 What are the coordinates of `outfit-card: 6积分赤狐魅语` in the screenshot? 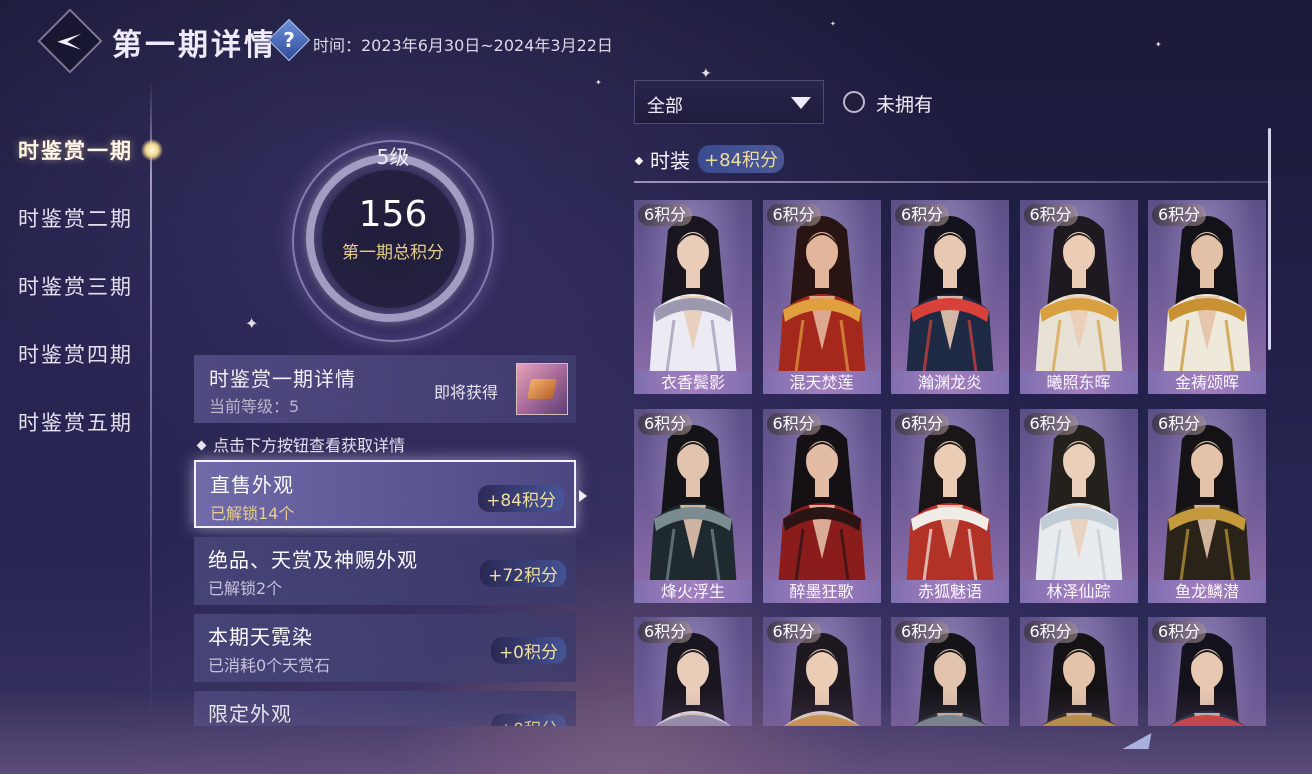 It's located at (950, 505).